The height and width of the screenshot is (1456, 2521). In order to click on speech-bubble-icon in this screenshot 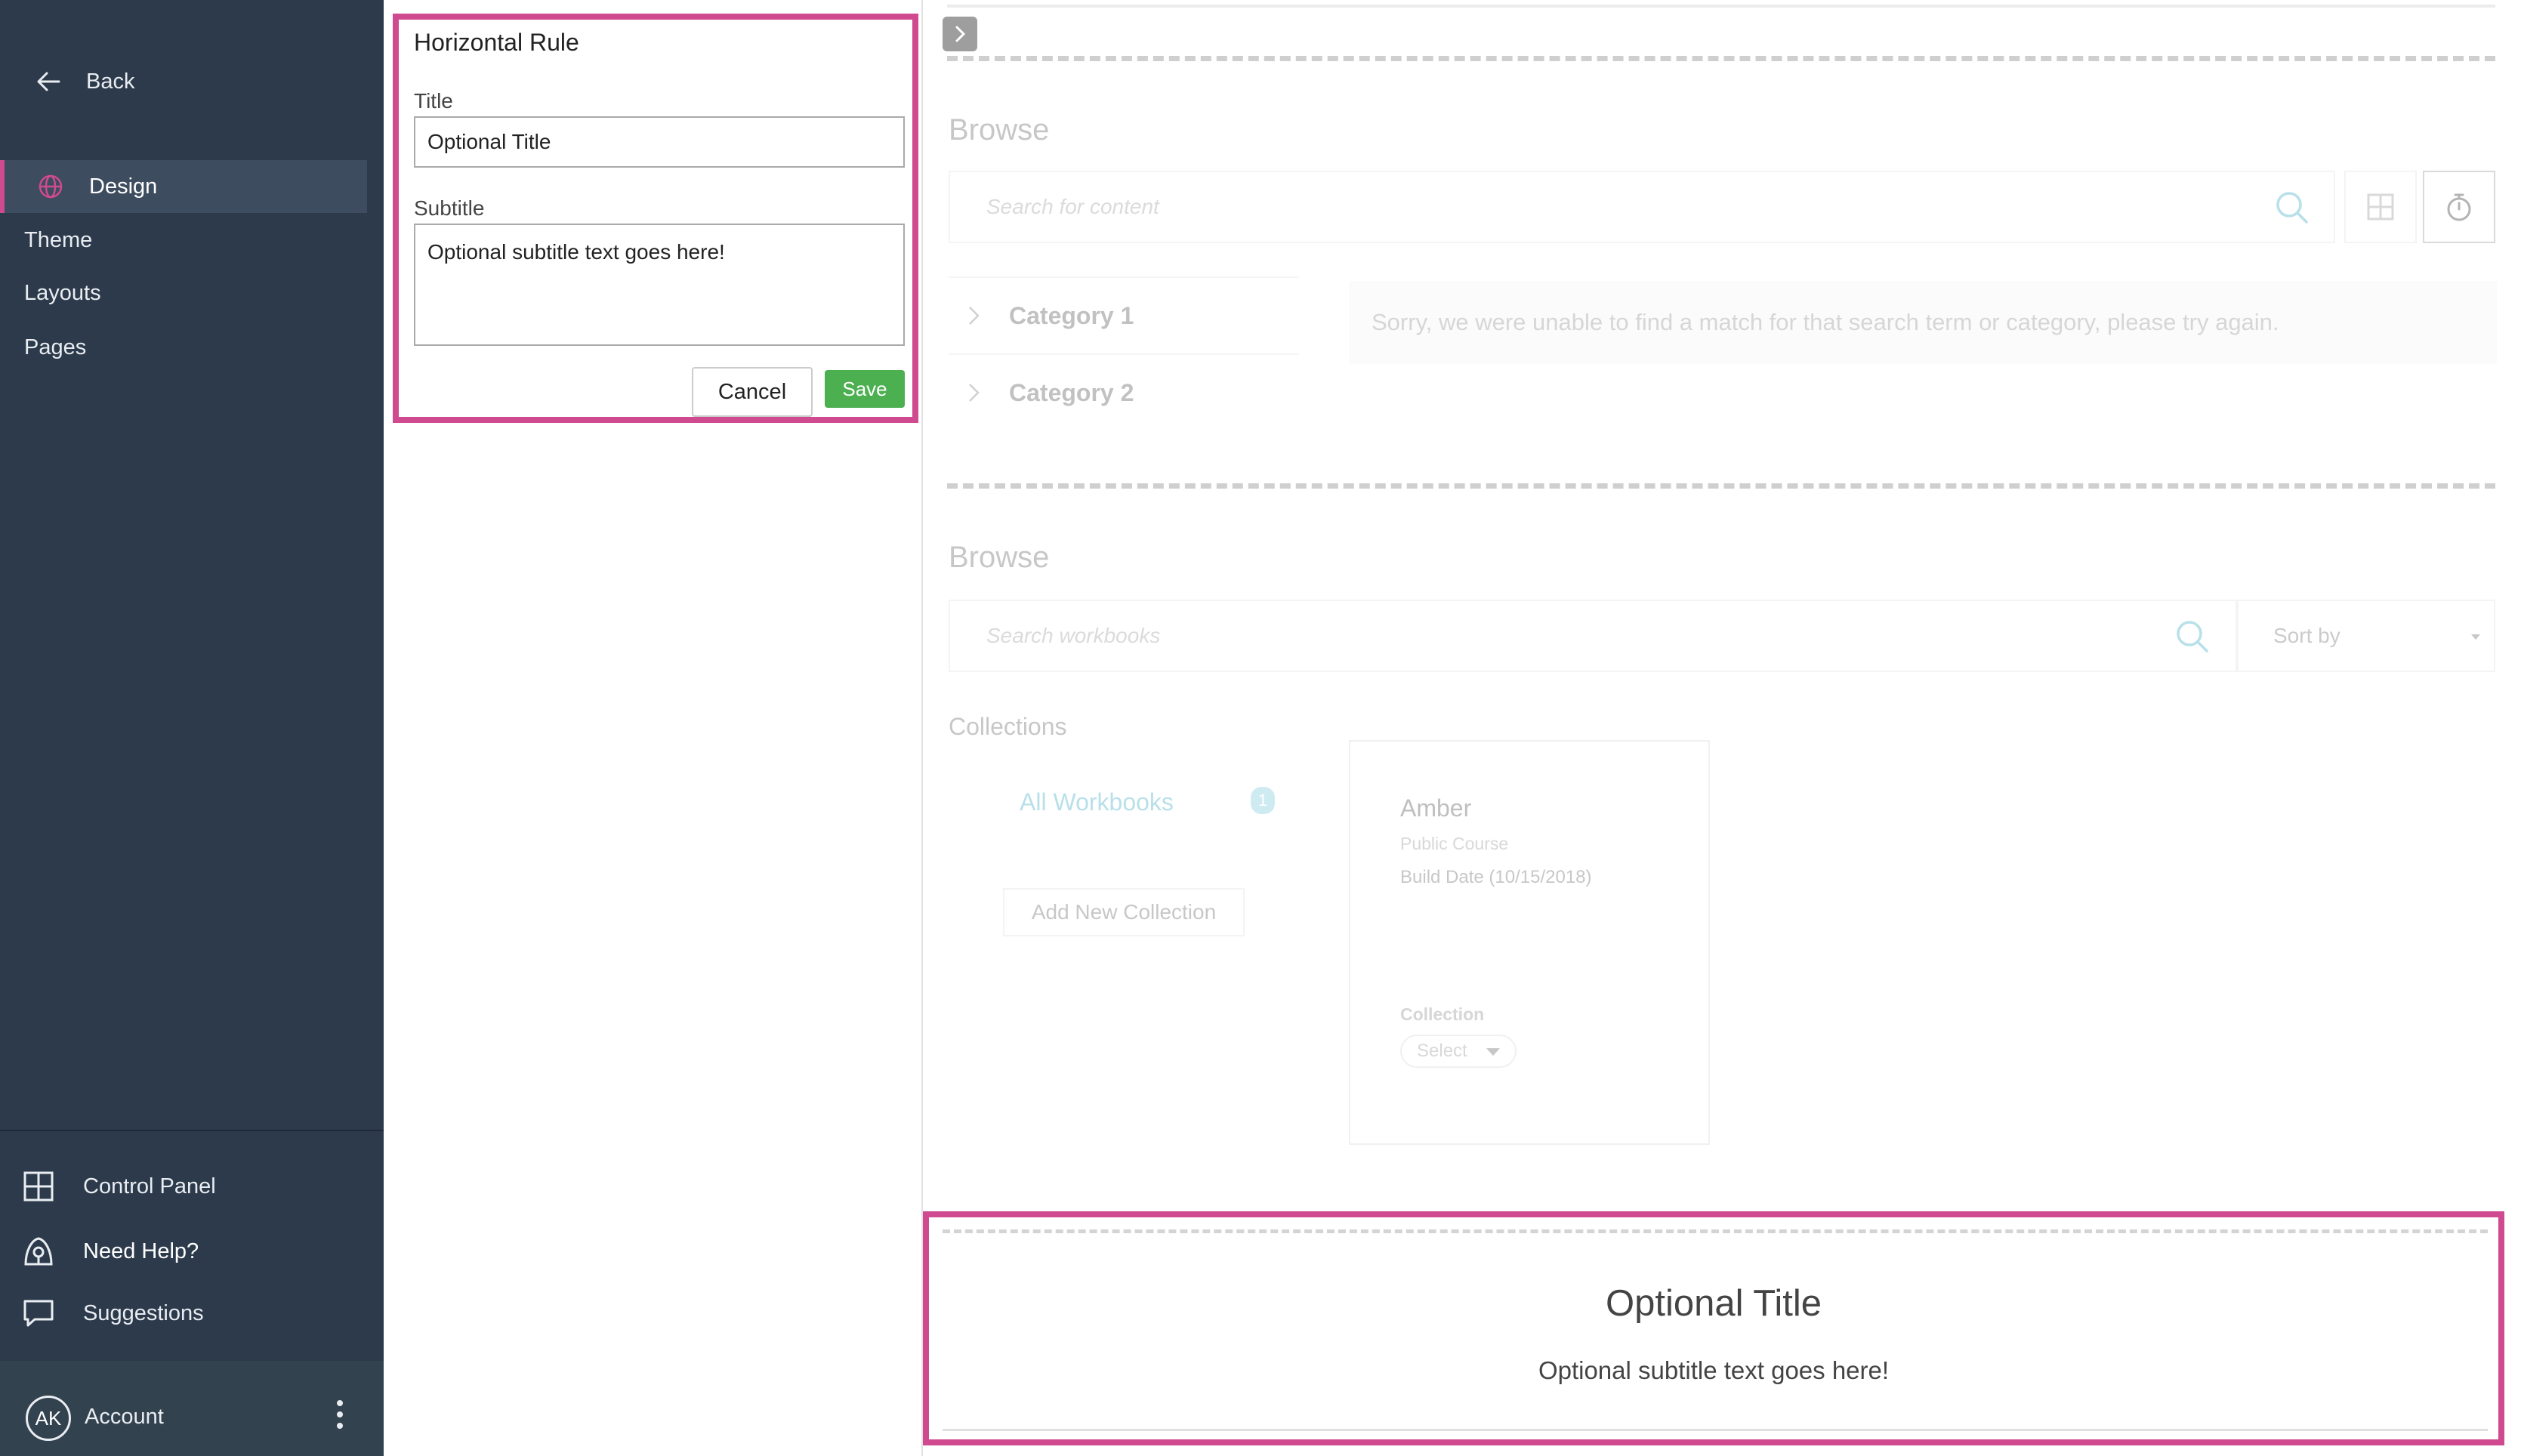, I will do `click(38, 1313)`.